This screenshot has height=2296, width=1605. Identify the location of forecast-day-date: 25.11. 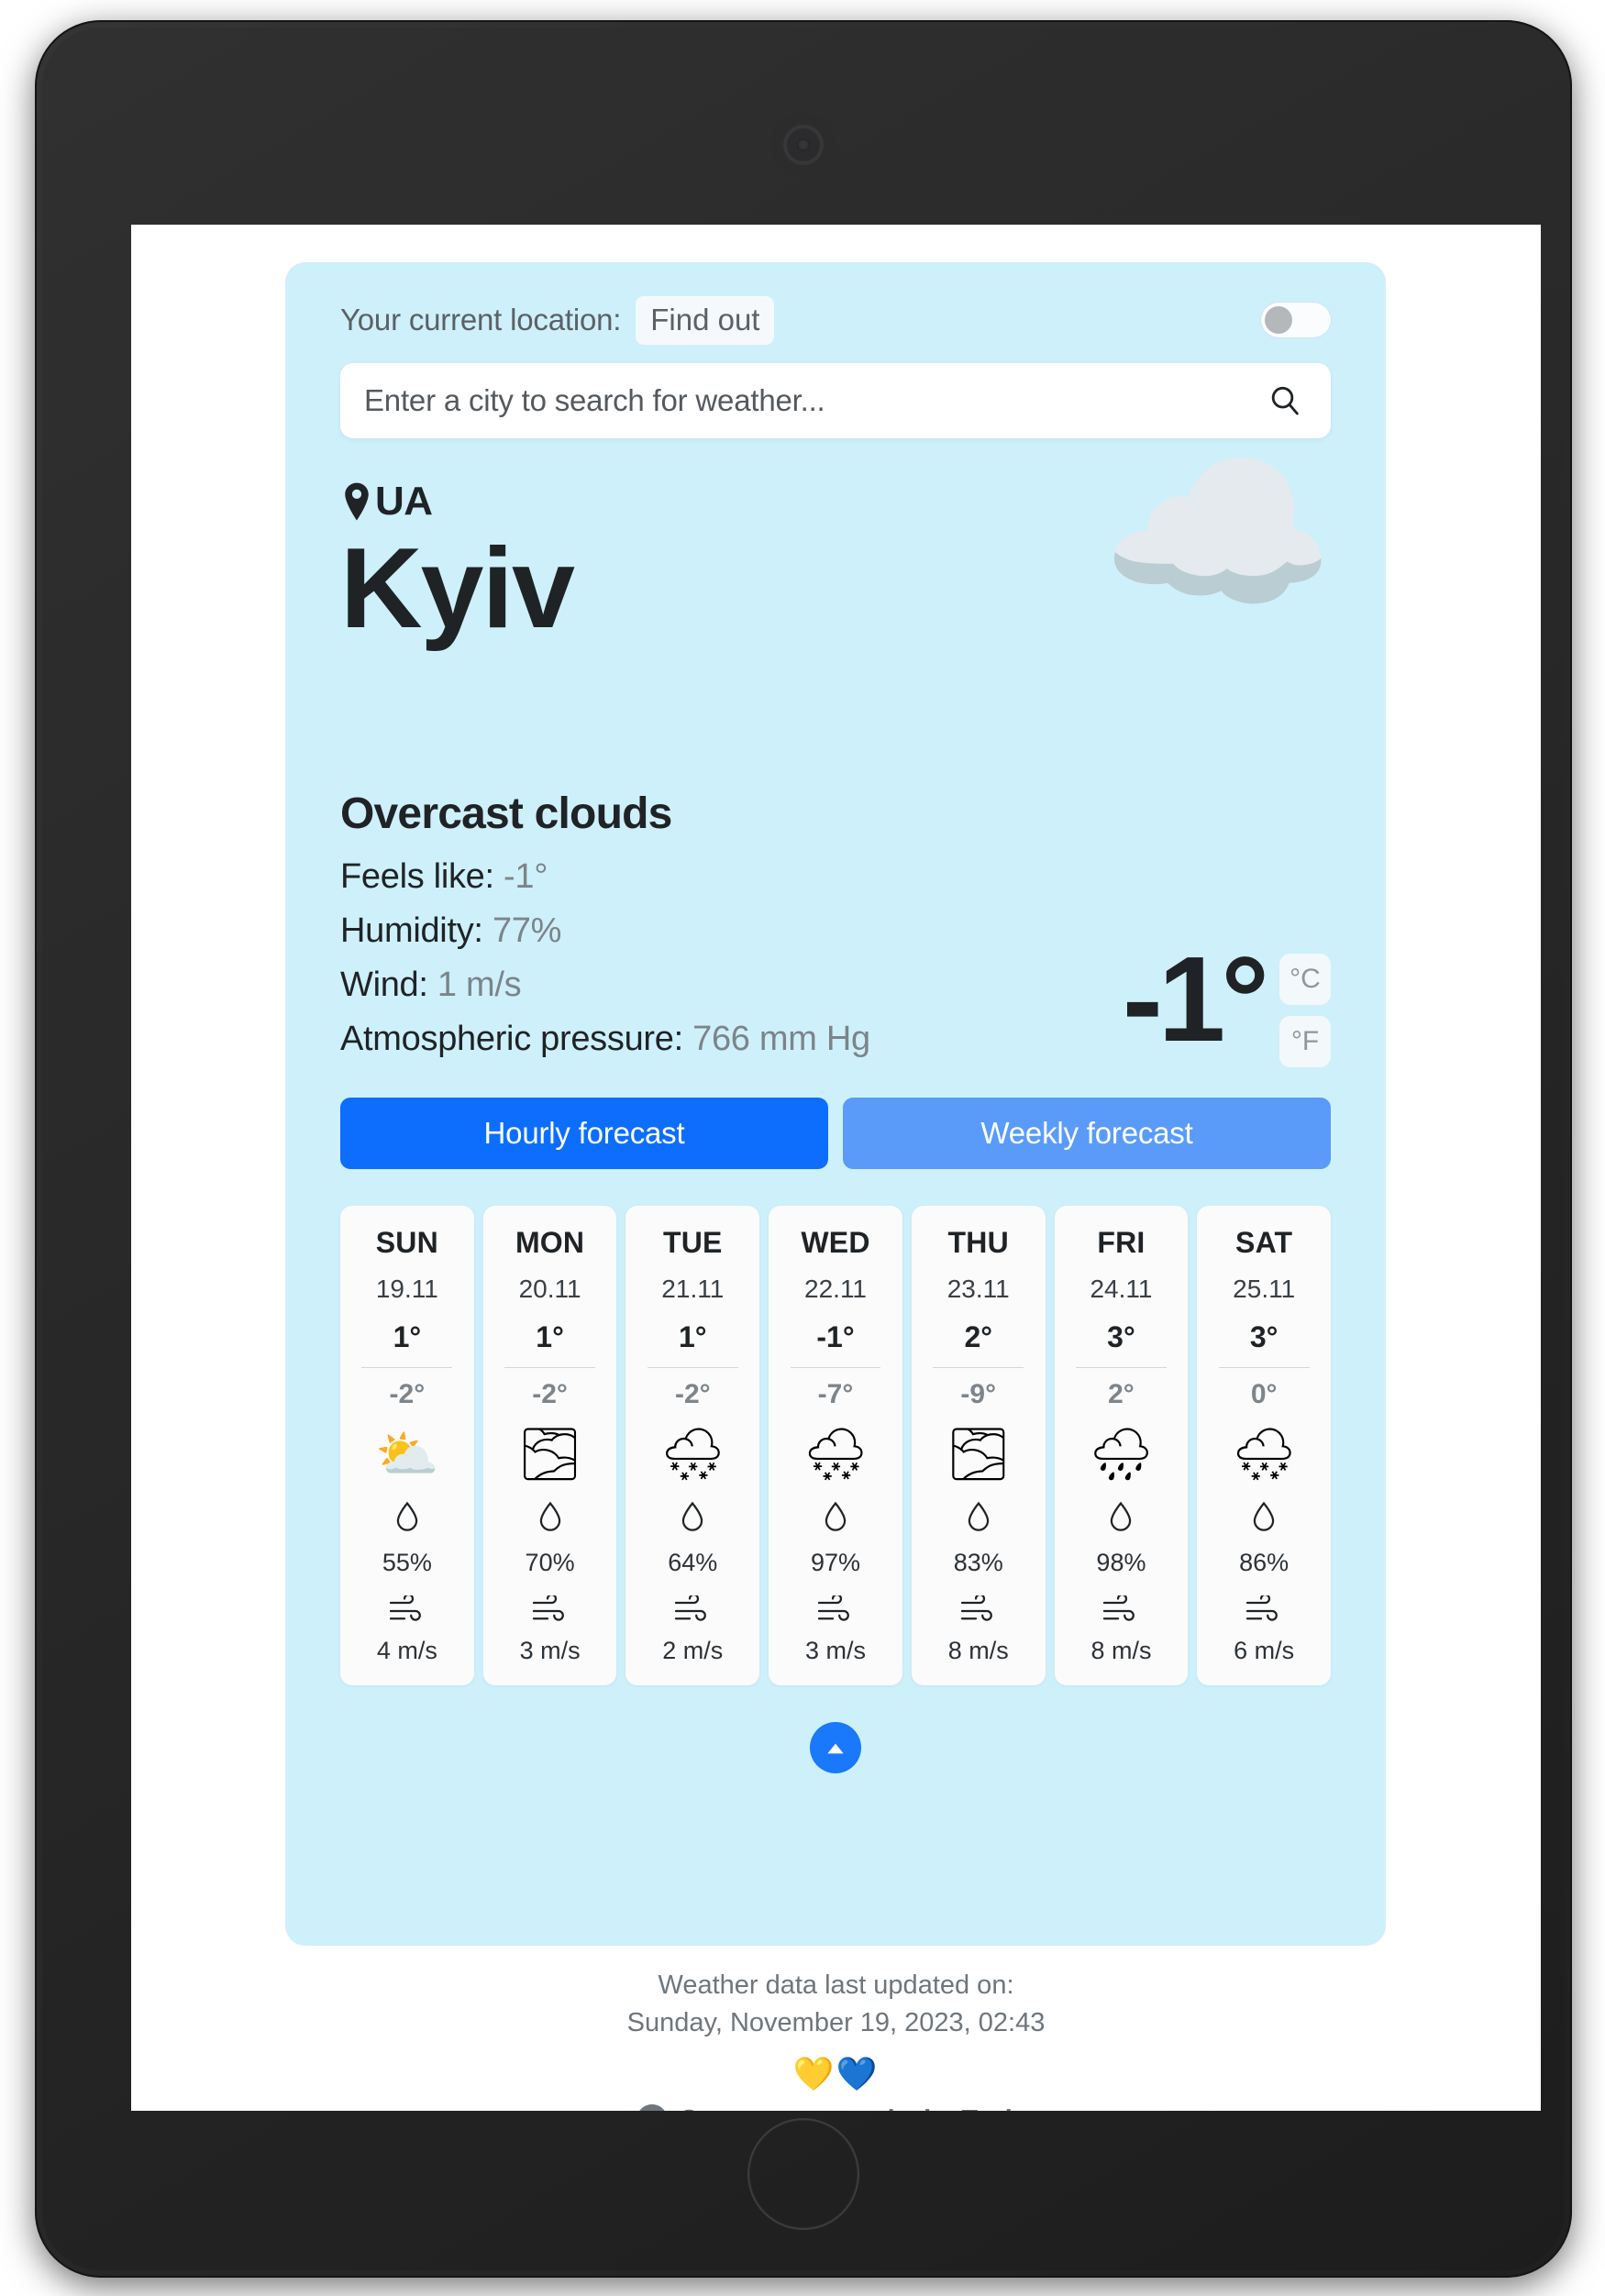
(1264, 1288).